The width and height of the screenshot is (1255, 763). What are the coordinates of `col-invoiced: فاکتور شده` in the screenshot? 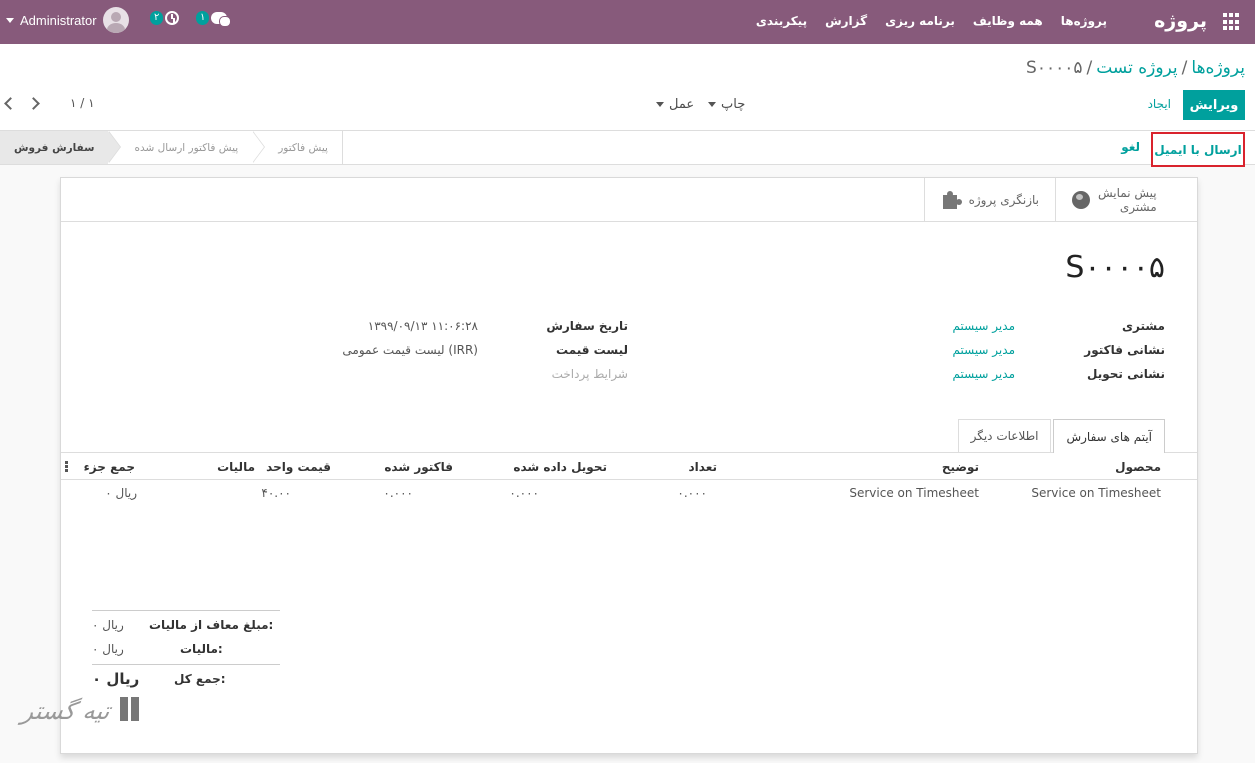 It's located at (418, 467).